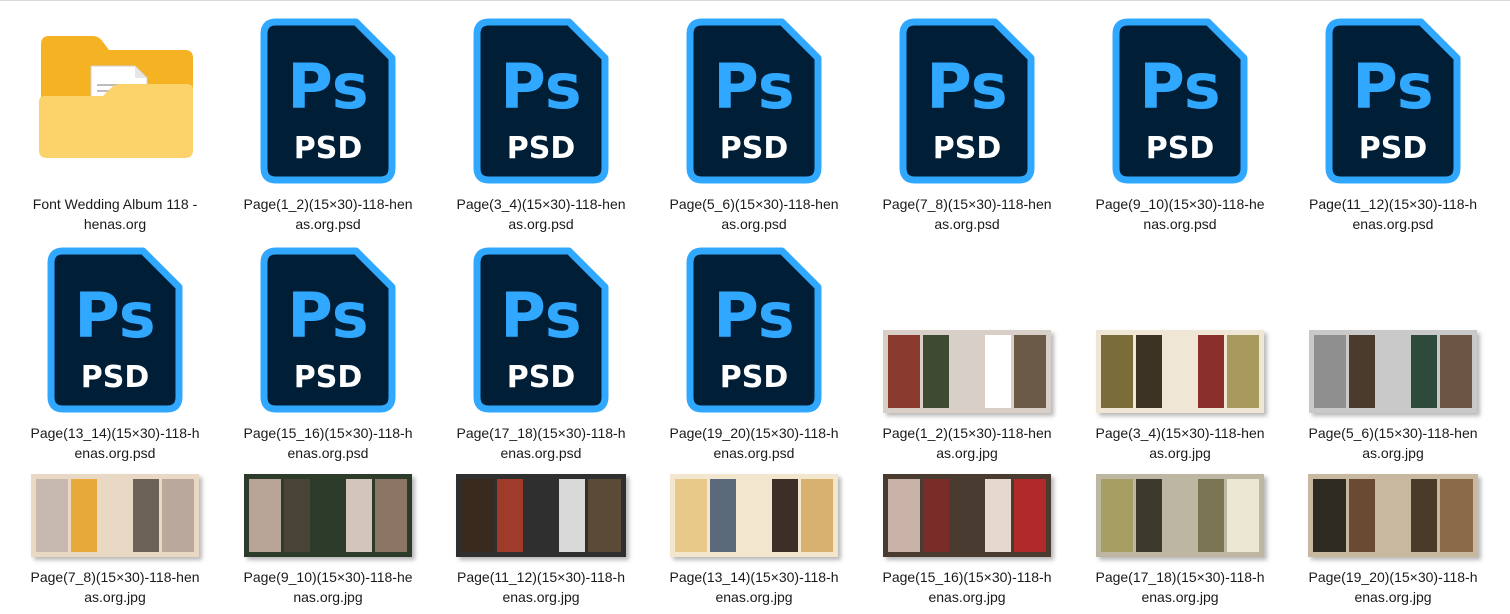 The width and height of the screenshot is (1510, 614). What do you see at coordinates (967, 443) in the screenshot?
I see `file-name-label: Page(1_2)(15×30)-118-hen as.org.jpg` at bounding box center [967, 443].